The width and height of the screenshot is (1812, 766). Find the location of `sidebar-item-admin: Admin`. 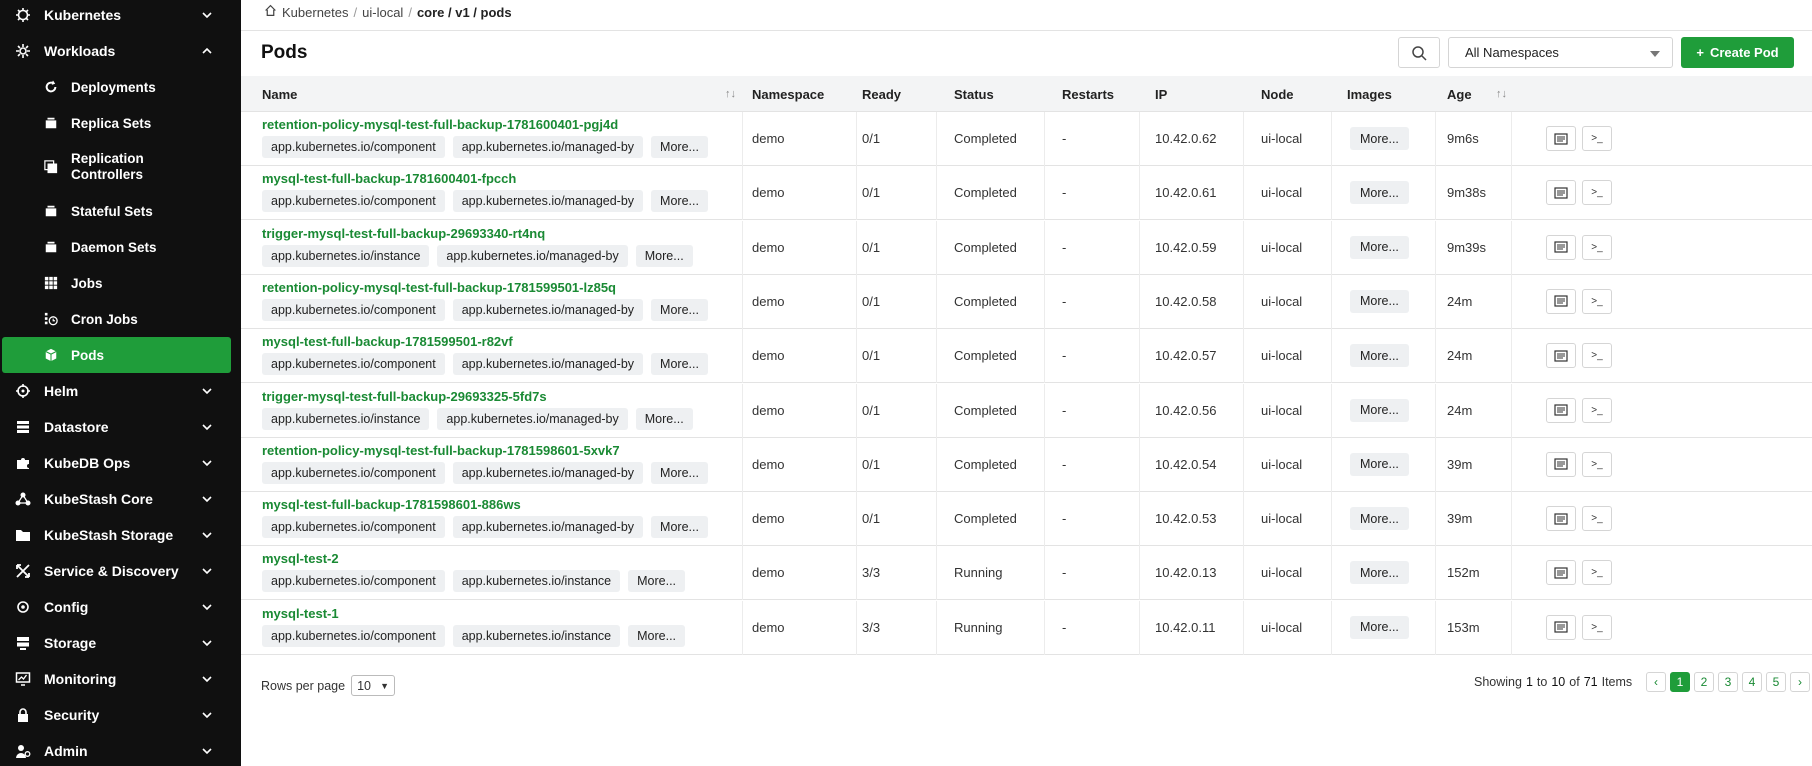

sidebar-item-admin: Admin is located at coordinates (120, 749).